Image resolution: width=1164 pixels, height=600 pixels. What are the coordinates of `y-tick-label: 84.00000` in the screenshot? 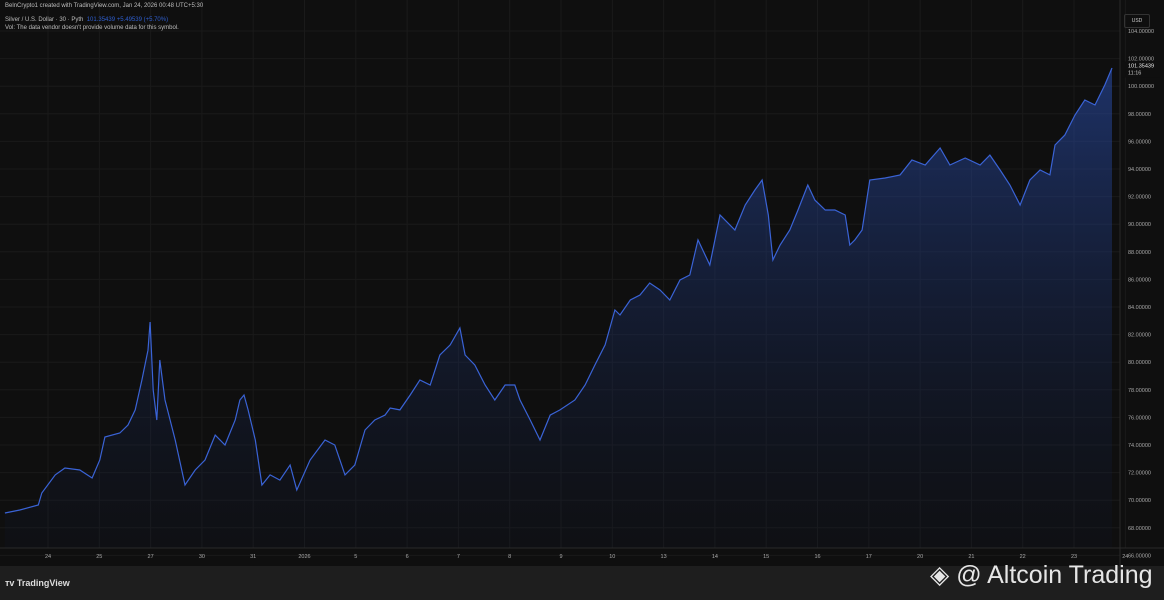 It's located at (1139, 308).